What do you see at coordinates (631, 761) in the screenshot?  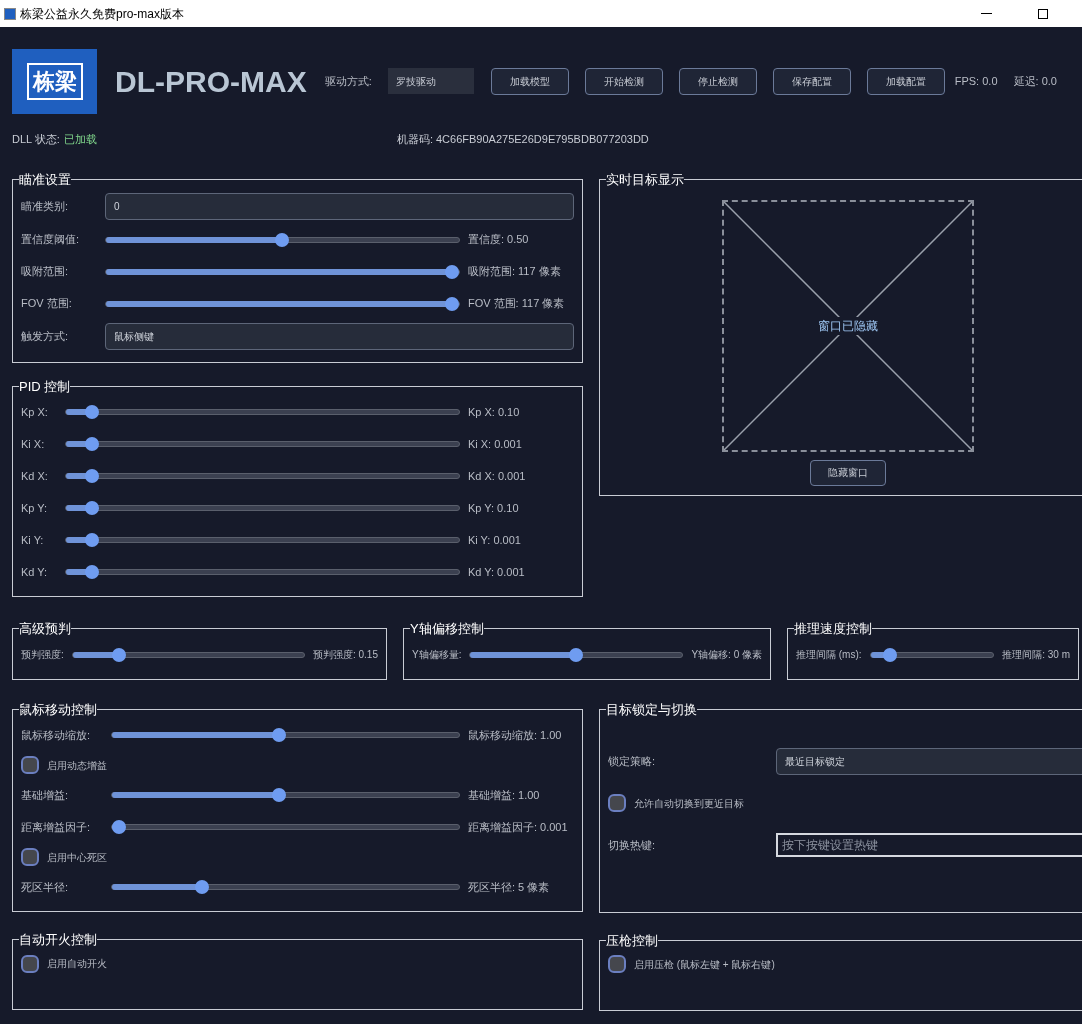 I see `row-label: 锁定策略:` at bounding box center [631, 761].